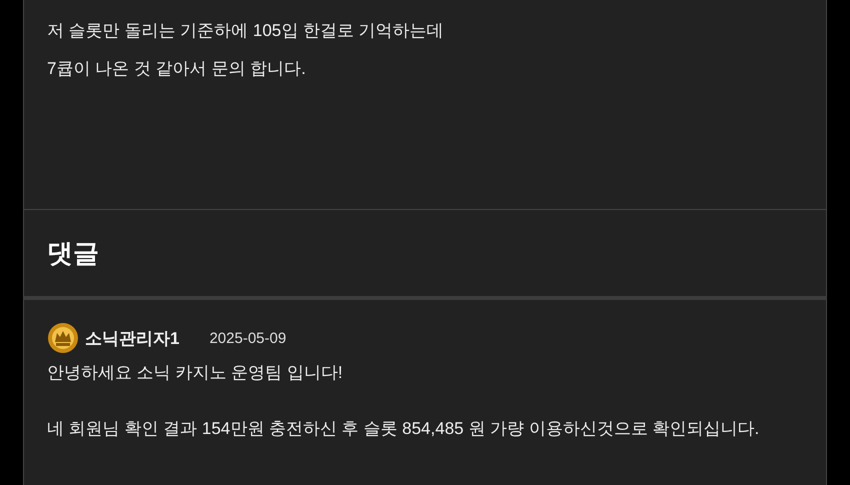  I want to click on comment-text: 안녕하세요 소닉 카지노 운영팀 입니다!, so click(195, 373).